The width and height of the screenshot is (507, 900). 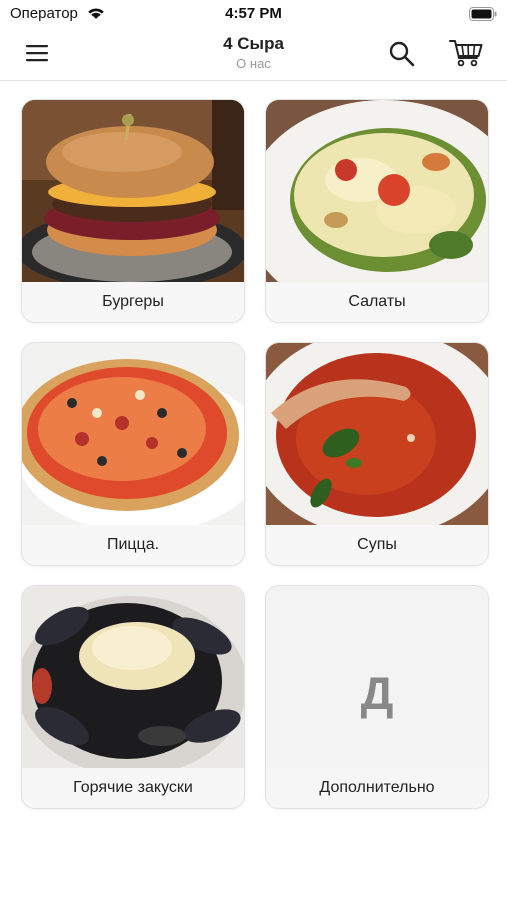 I want to click on status-bar: Оператор 4:57 PM, so click(x=253, y=14).